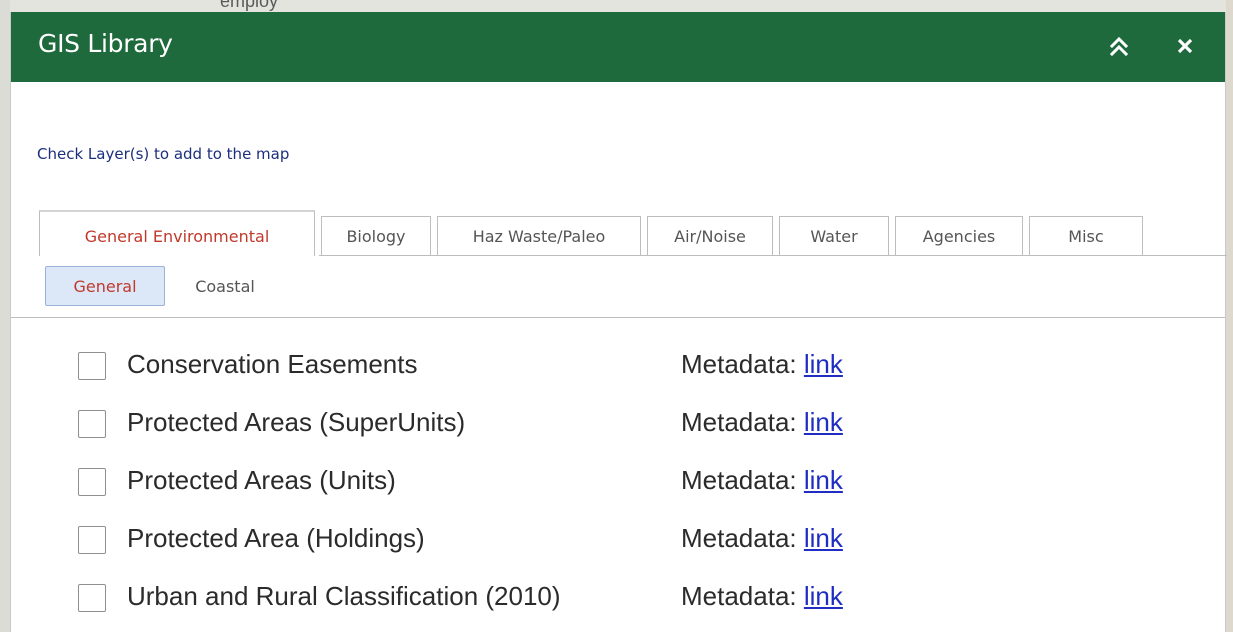 The width and height of the screenshot is (1233, 632). I want to click on sub-tabs: General Coastal, so click(165, 286).